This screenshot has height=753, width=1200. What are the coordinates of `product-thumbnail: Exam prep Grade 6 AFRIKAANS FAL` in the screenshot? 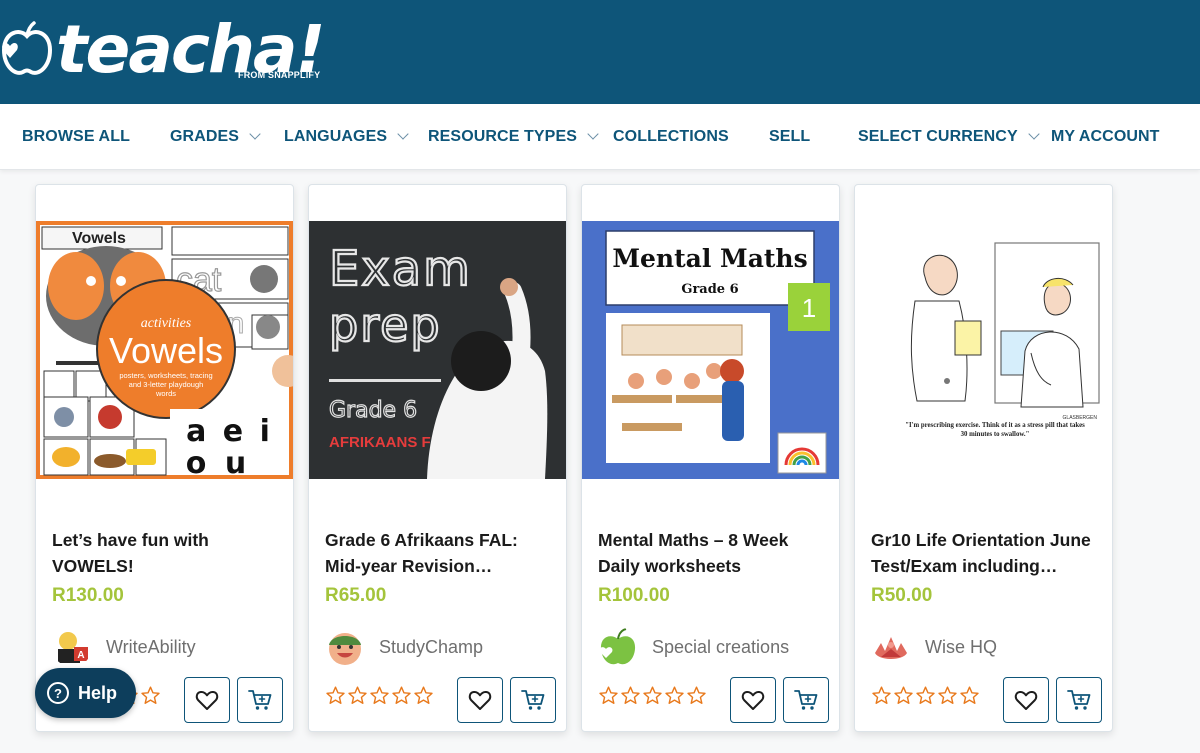 It's located at (437, 350).